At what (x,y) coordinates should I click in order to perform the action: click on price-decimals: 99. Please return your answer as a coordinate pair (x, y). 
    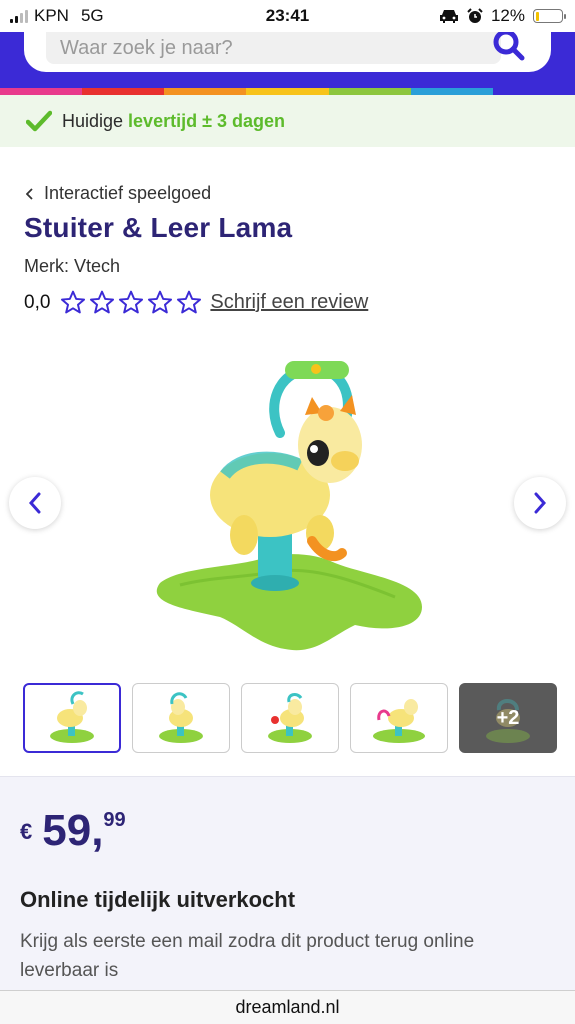
    Looking at the image, I should click on (114, 820).